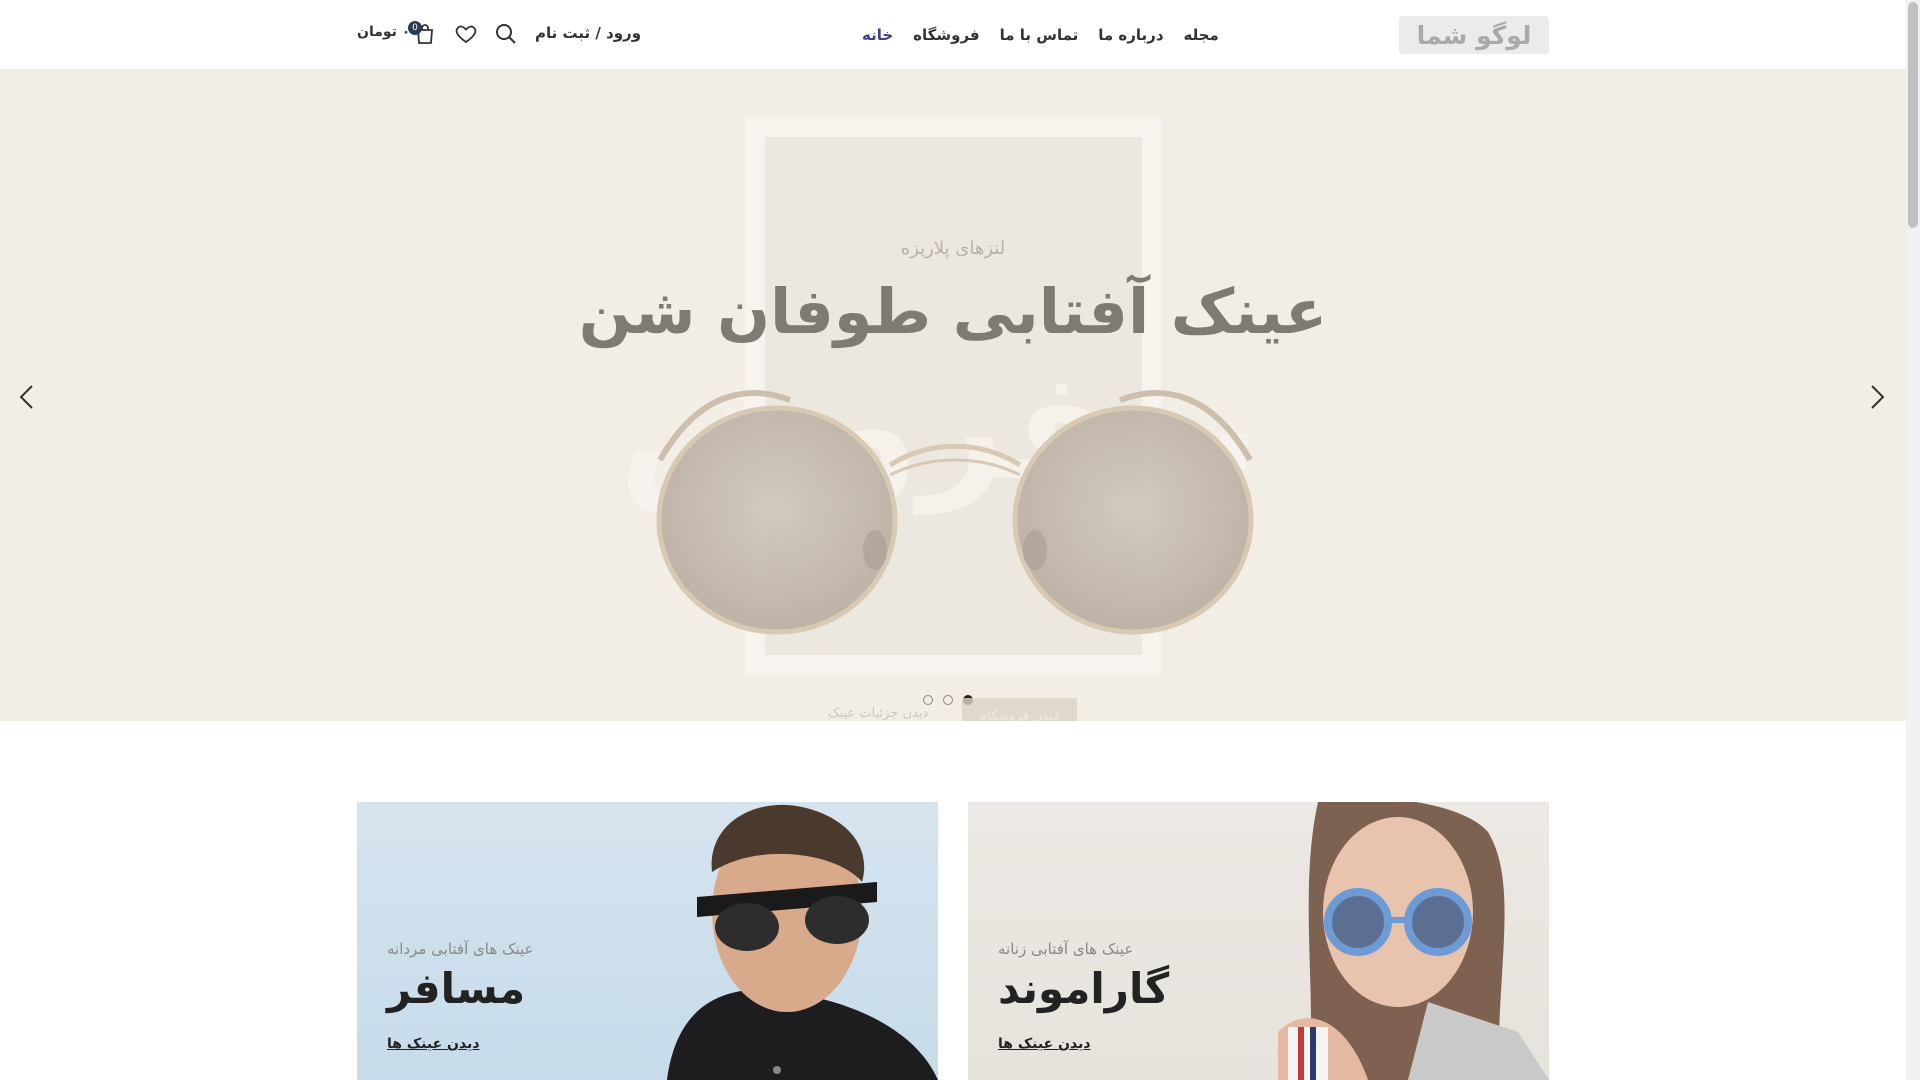 Image resolution: width=1920 pixels, height=1080 pixels. I want to click on search-icon, so click(506, 34).